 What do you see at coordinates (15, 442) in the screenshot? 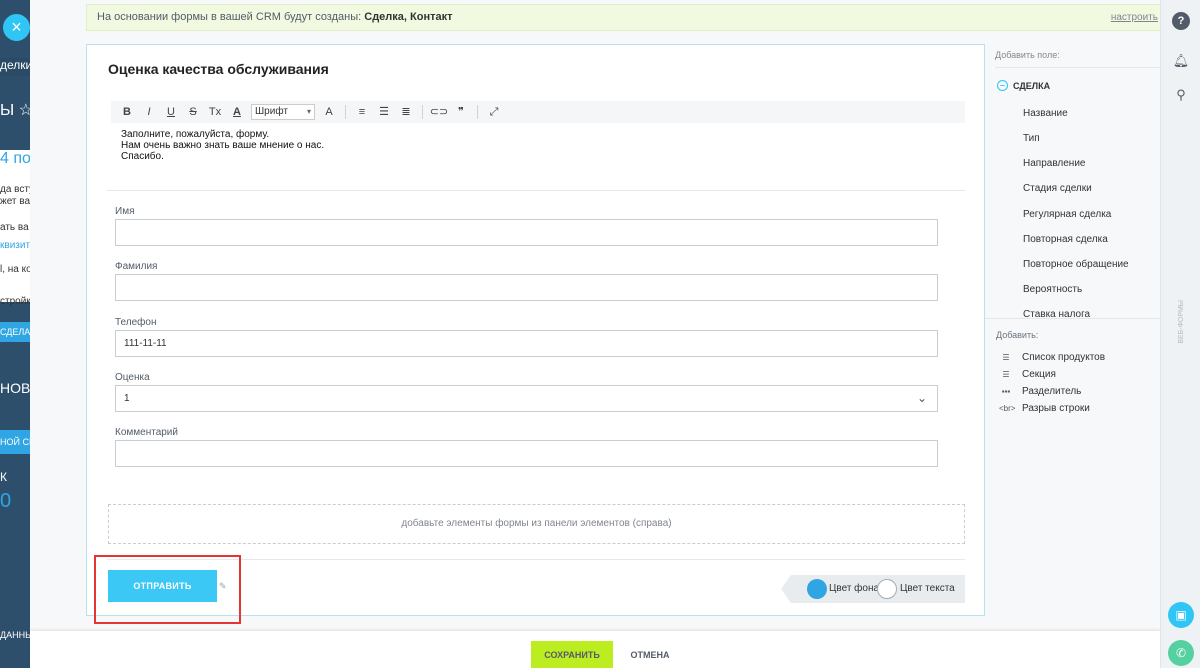
I see `bg-text: НОЙ СВ` at bounding box center [15, 442].